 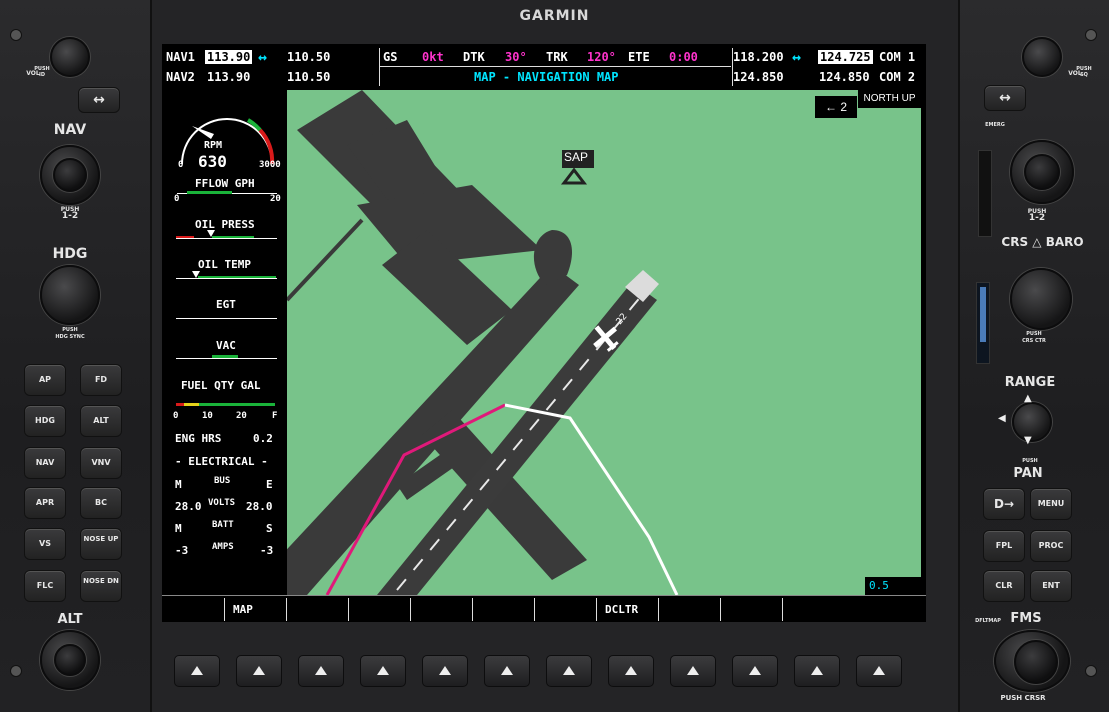 I want to click on clr-button: CLR, so click(x=1004, y=586).